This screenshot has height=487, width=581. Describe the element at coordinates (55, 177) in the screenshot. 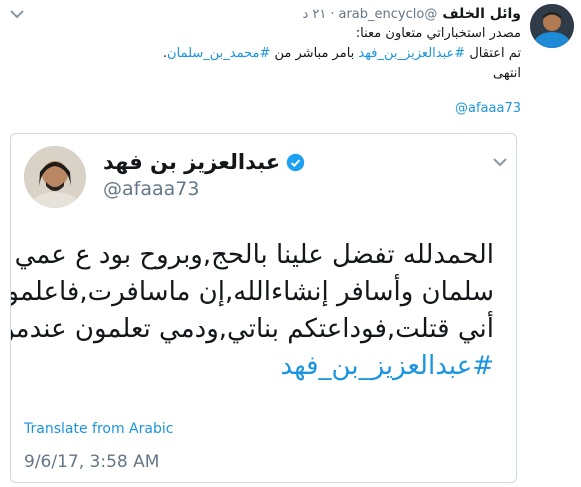

I see `quoted-avatar` at that location.